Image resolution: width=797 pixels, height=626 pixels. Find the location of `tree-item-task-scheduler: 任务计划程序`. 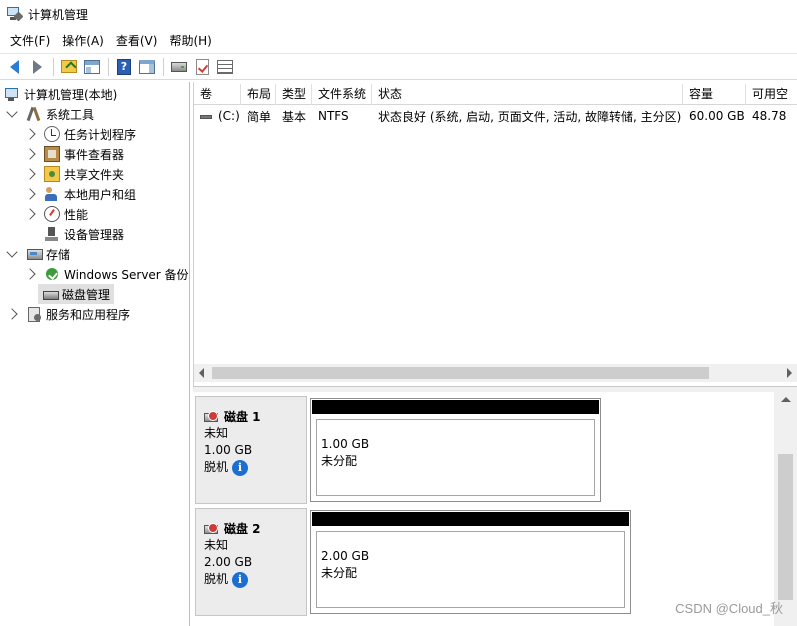

tree-item-task-scheduler: 任务计划程序 is located at coordinates (80, 134).